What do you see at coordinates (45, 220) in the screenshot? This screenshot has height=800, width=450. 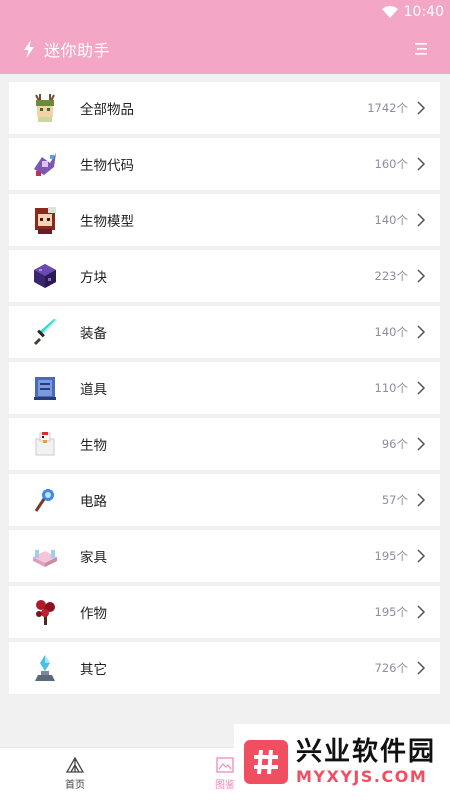 I see `red-hair-girl-icon` at bounding box center [45, 220].